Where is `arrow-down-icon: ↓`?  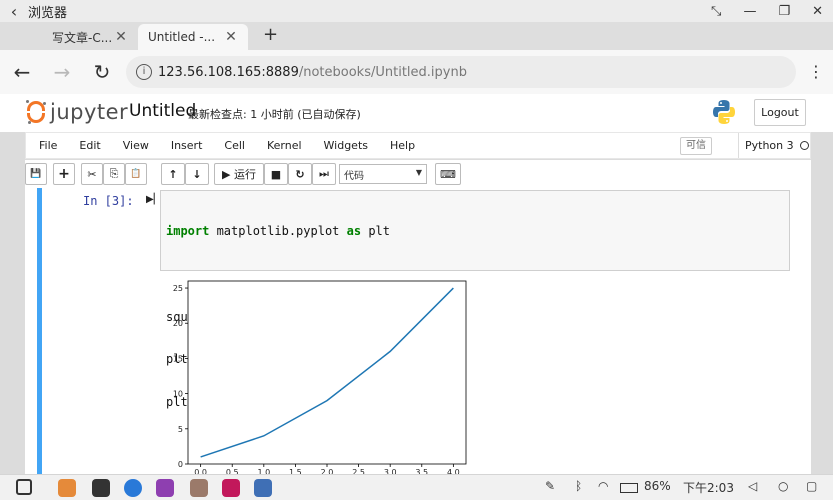
arrow-down-icon: ↓ is located at coordinates (197, 174).